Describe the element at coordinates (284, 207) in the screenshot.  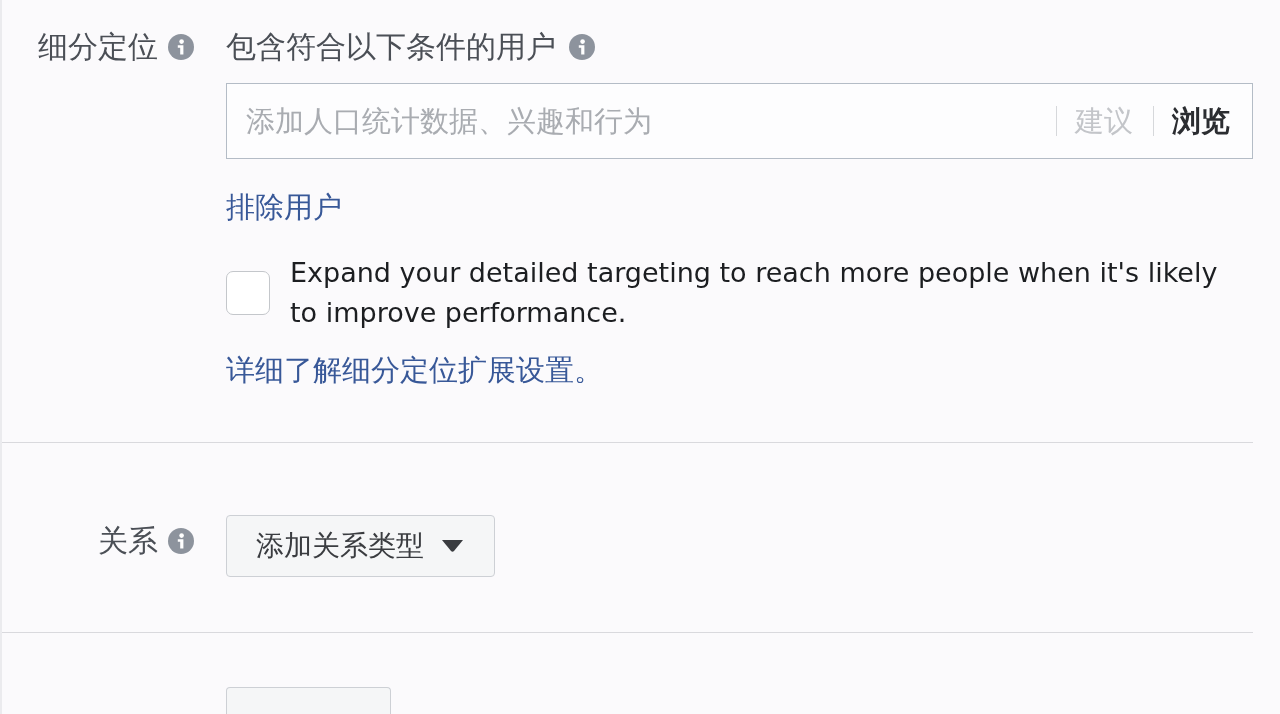
I see `exclude-people-link: 排除用户` at that location.